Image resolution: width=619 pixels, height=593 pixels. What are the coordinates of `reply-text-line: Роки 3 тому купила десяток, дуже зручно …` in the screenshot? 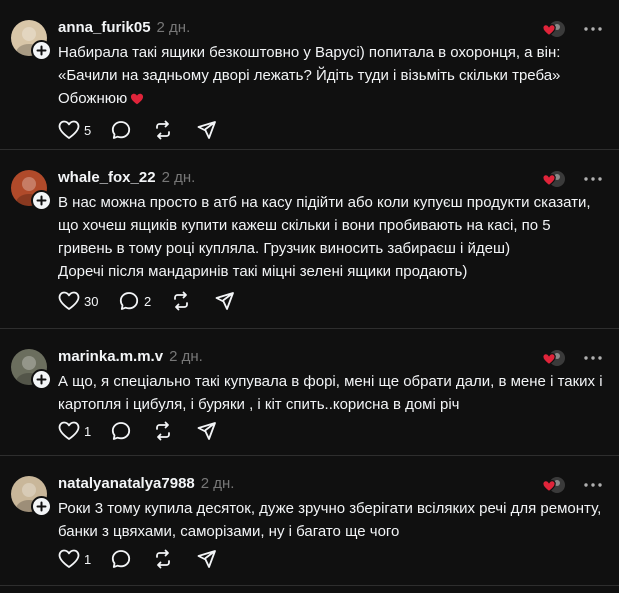 It's located at (330, 508).